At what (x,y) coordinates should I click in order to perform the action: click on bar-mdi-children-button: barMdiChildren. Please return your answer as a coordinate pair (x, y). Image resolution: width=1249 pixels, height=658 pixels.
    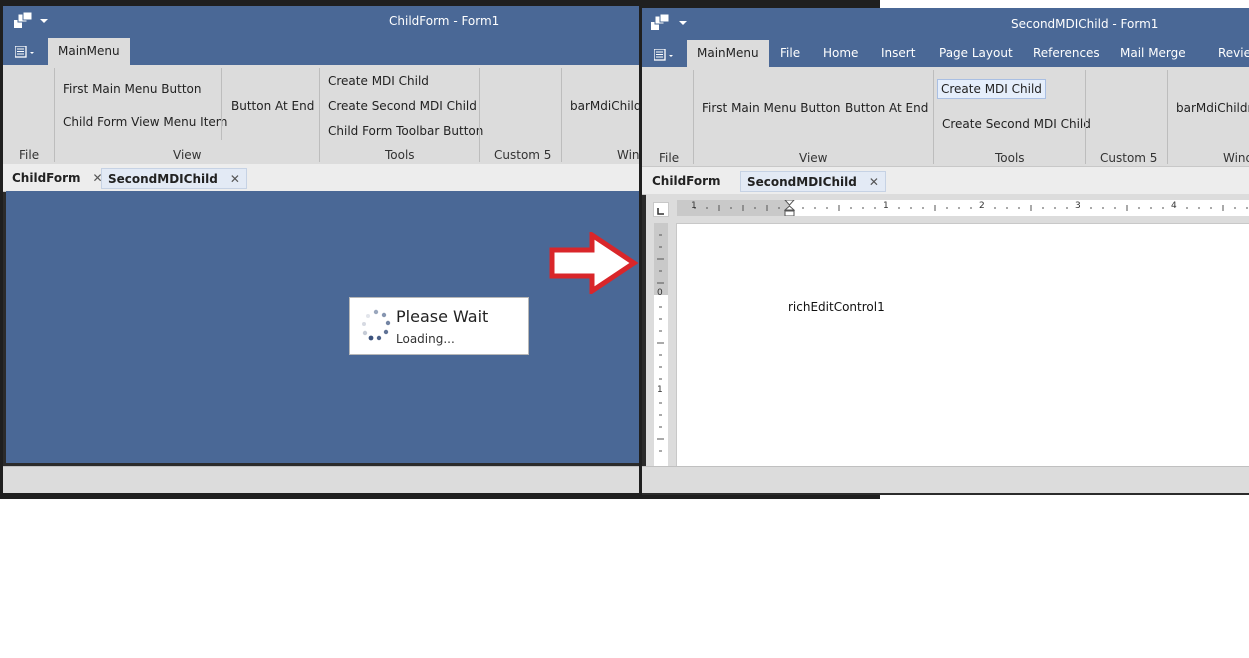
    Looking at the image, I should click on (1212, 108).